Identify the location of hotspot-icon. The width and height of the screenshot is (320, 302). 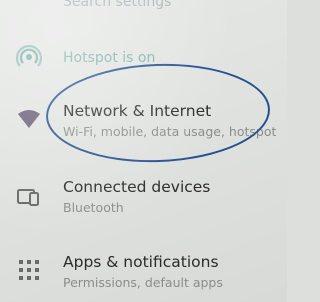
(29, 57).